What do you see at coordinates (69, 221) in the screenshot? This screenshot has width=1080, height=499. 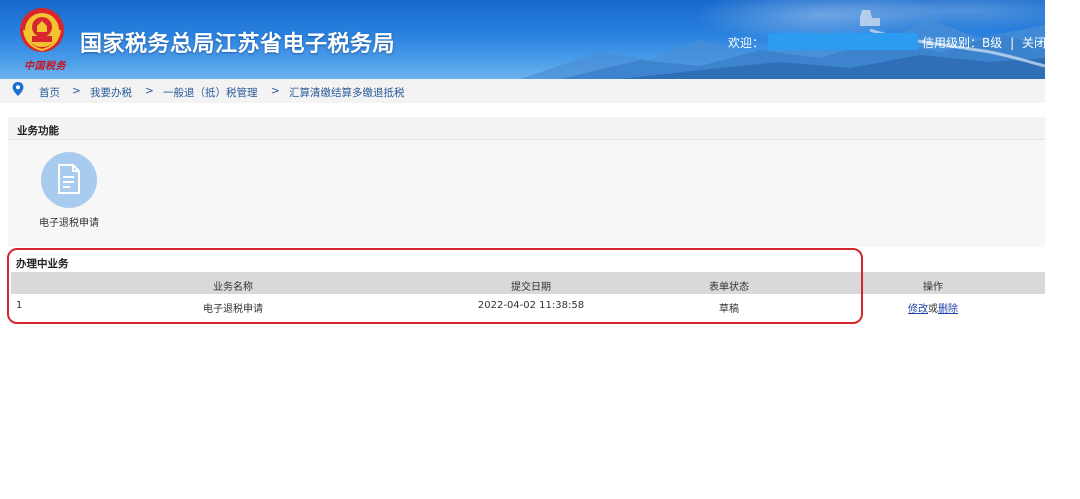 I see `electronic-refund-label: 电子退税申请` at bounding box center [69, 221].